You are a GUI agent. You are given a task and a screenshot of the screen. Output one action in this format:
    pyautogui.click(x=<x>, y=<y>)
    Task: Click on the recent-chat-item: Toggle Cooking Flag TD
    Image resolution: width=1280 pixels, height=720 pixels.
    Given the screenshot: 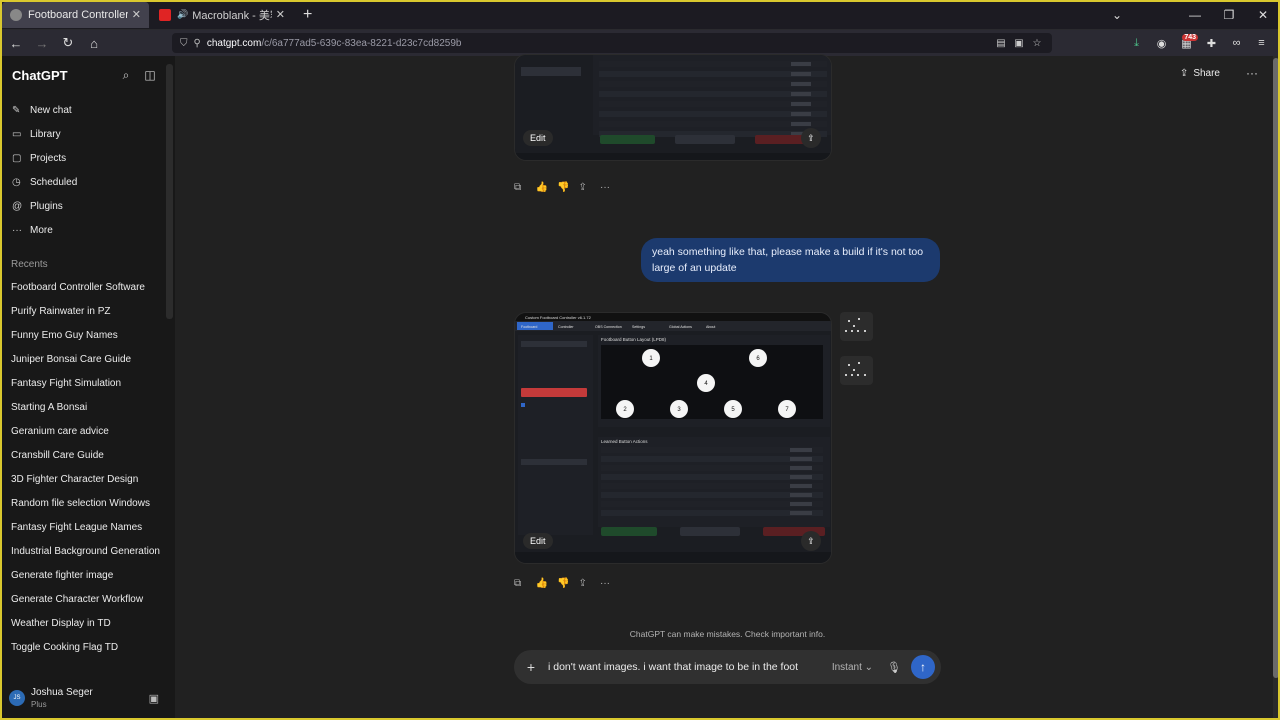 What is the action you would take?
    pyautogui.click(x=87, y=648)
    